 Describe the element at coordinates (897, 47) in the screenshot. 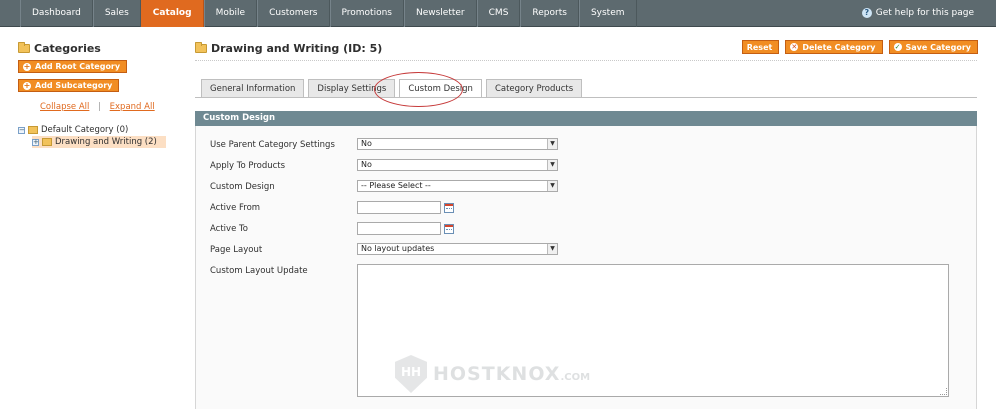

I see `check-icon: ✓` at that location.